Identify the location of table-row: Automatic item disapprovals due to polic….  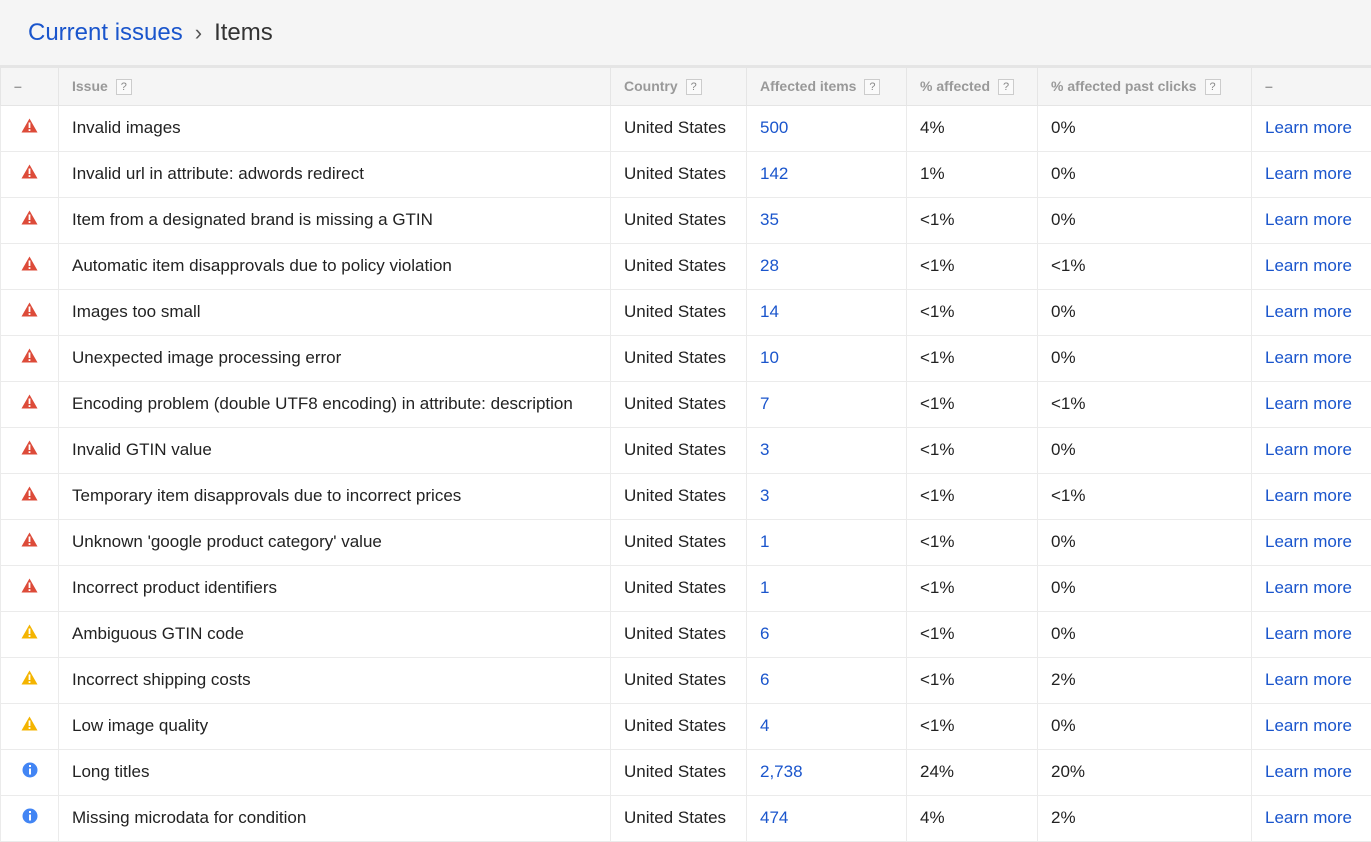
(686, 266).